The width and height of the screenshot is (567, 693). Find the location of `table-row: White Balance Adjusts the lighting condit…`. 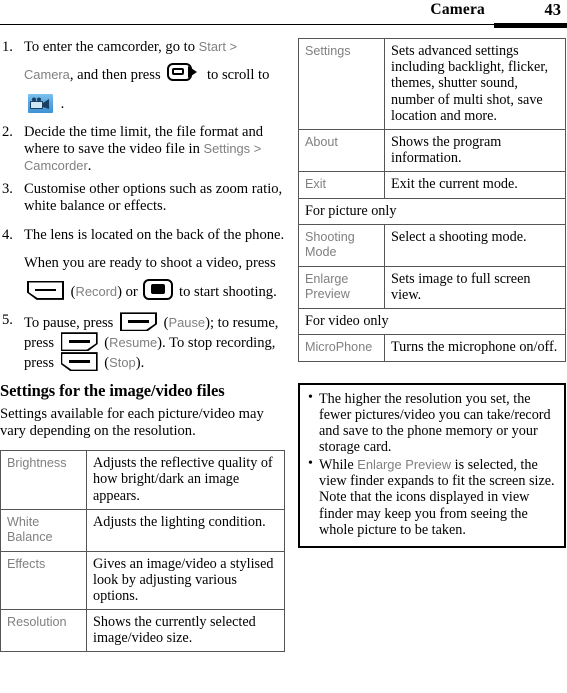

table-row: White Balance Adjusts the lighting condit… is located at coordinates (142, 530).